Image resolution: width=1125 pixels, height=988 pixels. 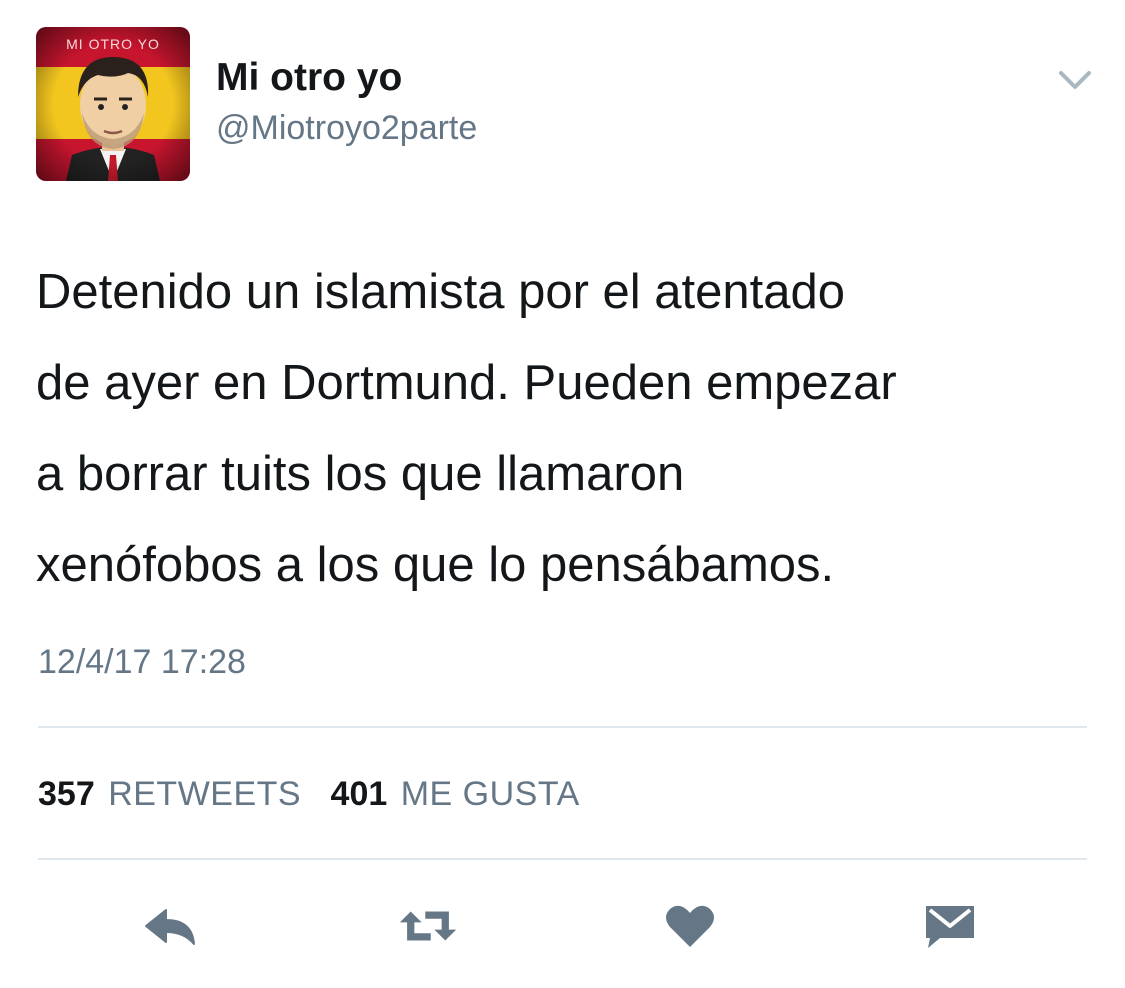 I want to click on chevron-down-icon, so click(x=1075, y=80).